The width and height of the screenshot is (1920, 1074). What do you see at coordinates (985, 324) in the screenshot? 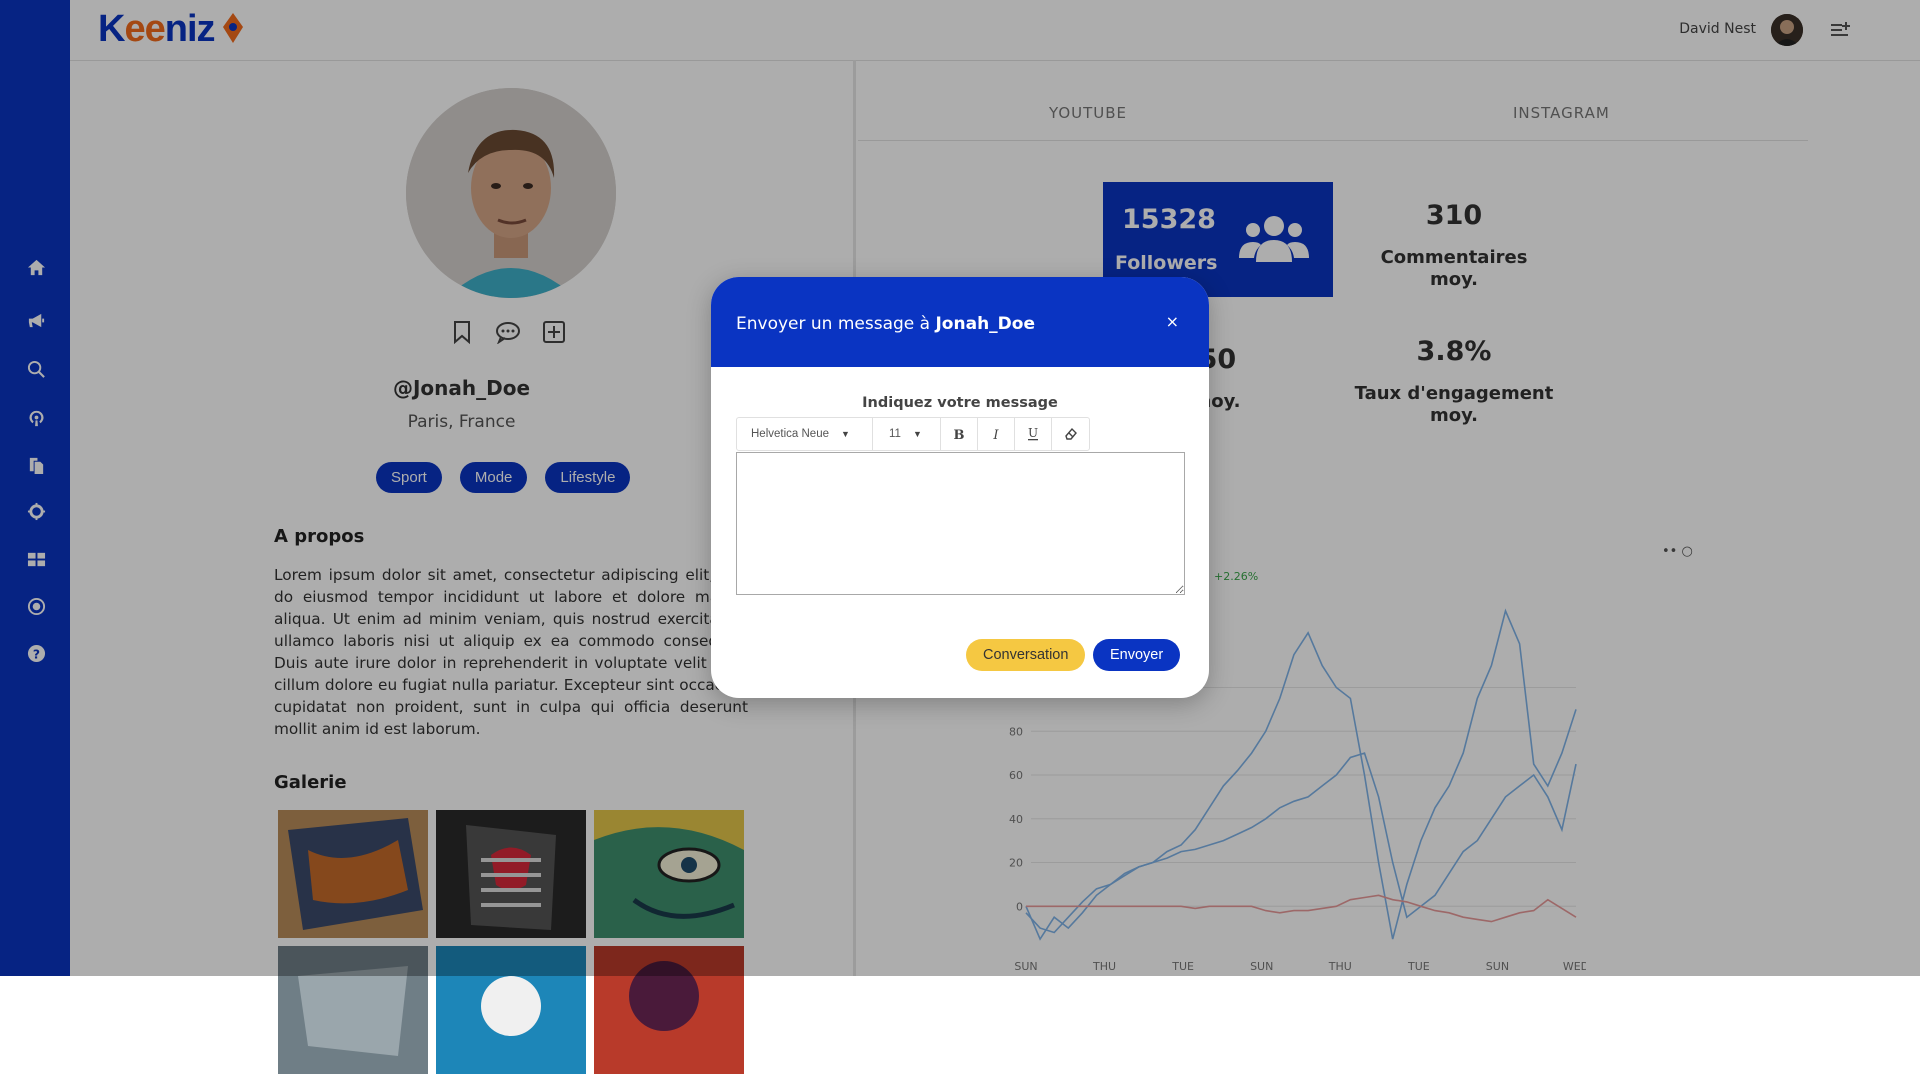
I see `modal-title-user: Jonah_Doe` at bounding box center [985, 324].